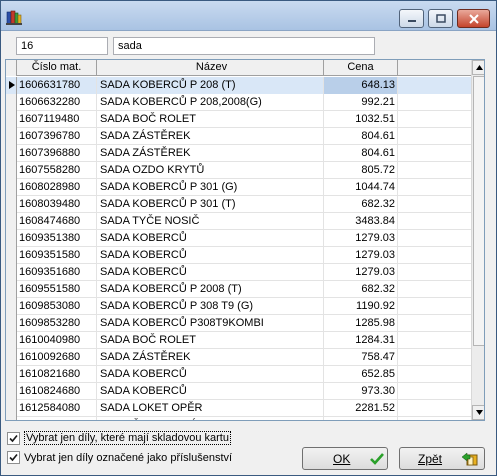 The image size is (497, 476). I want to click on stock-only-checkbox, so click(13, 438).